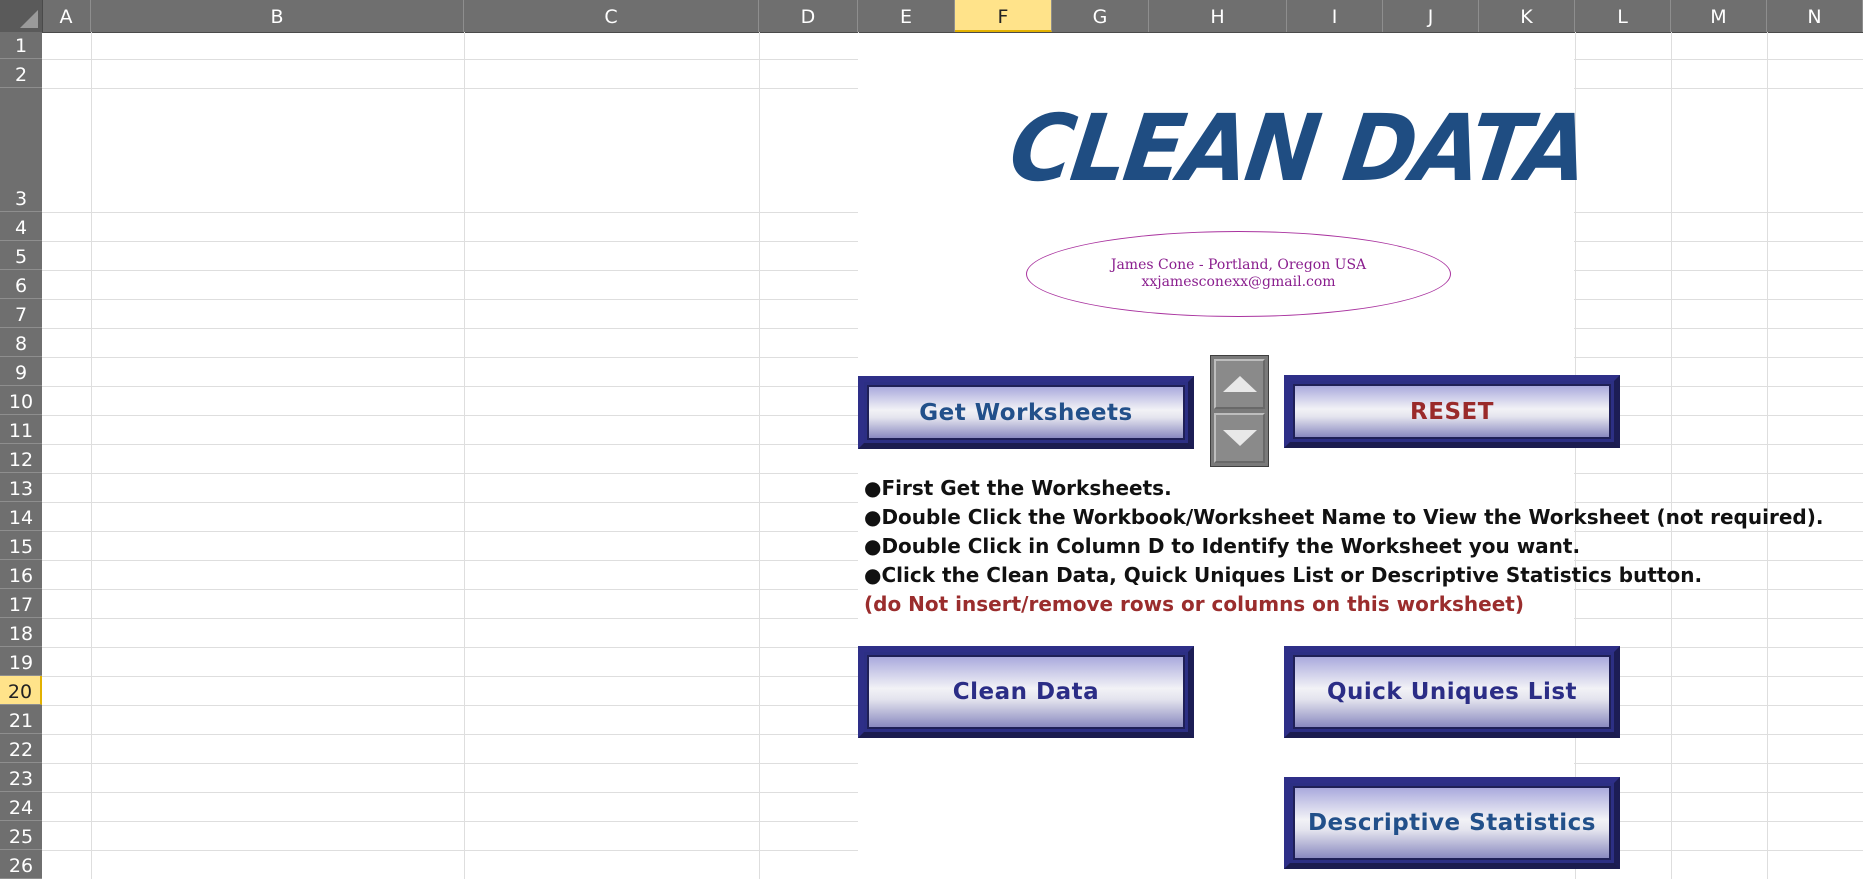 Image resolution: width=1863 pixels, height=879 pixels. What do you see at coordinates (1527, 16) in the screenshot?
I see `column-header-k: K` at bounding box center [1527, 16].